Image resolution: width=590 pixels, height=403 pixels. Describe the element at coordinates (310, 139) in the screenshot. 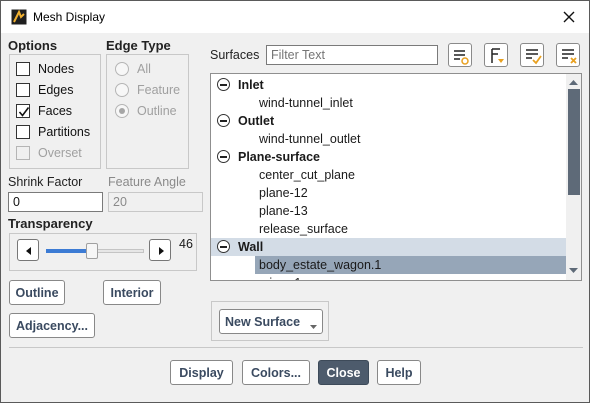

I see `surface-item-label: wind-tunnel_outlet` at that location.